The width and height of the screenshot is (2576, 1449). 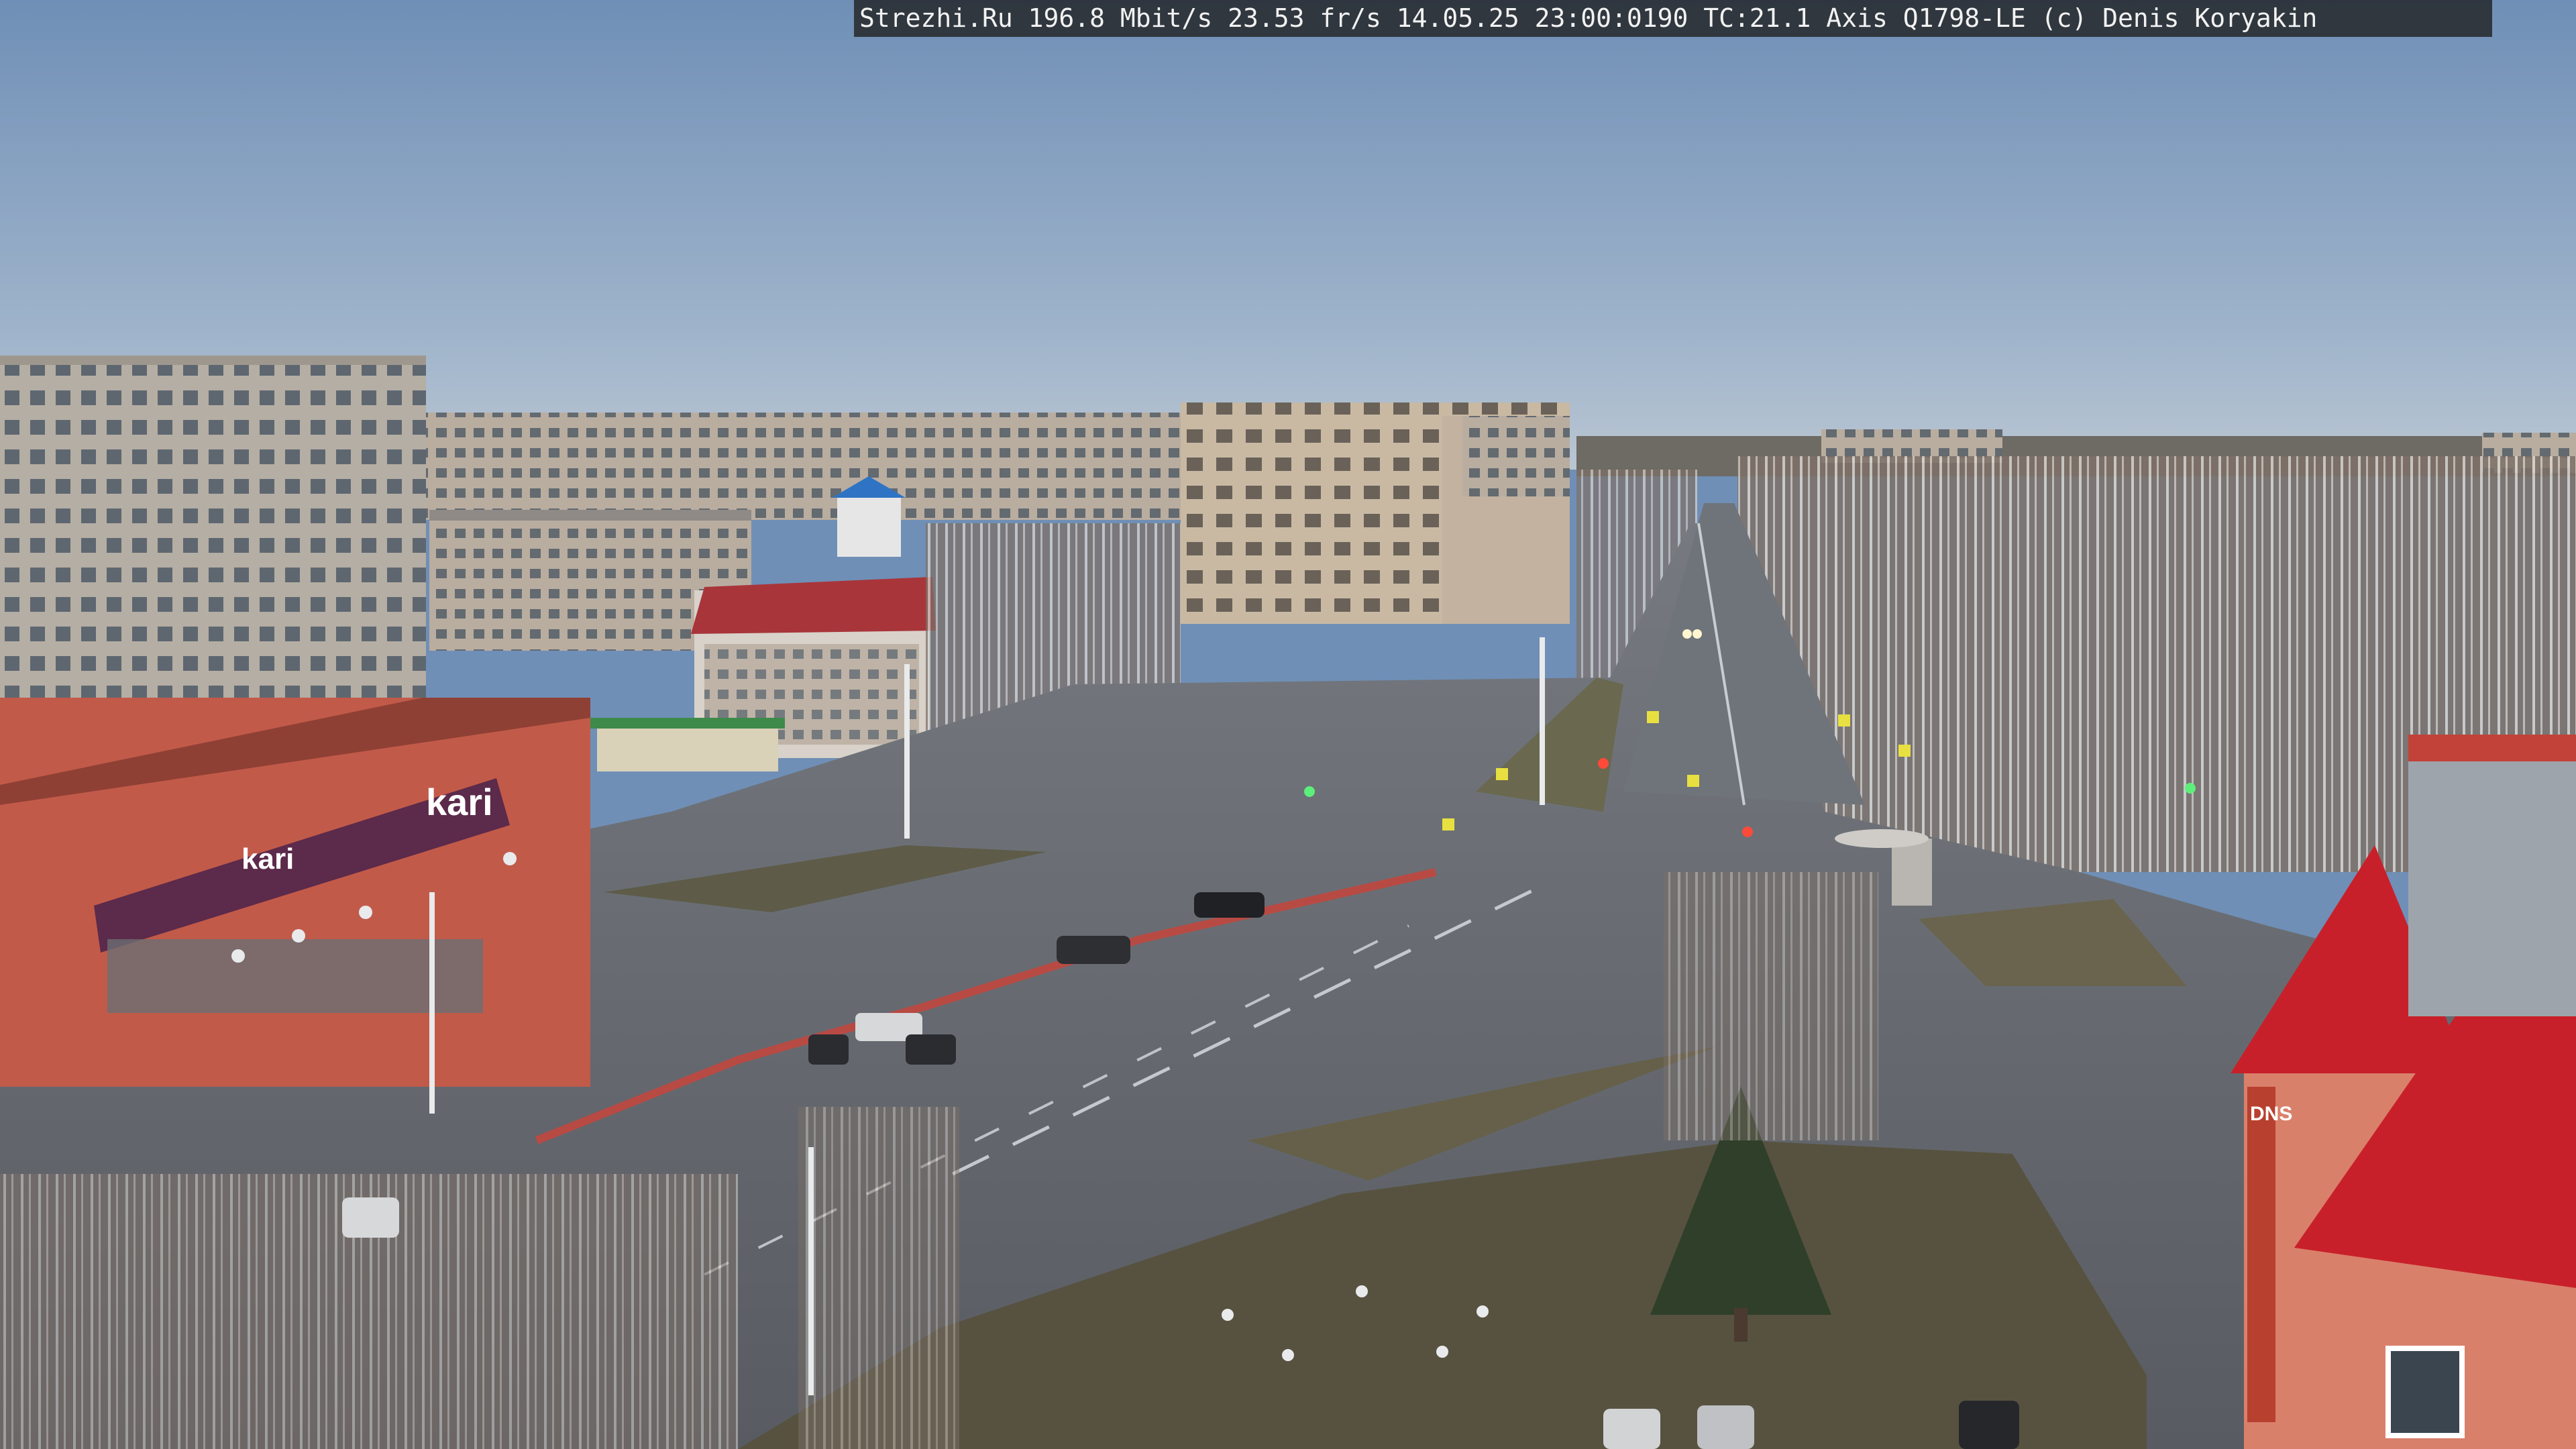 I want to click on foreground-birches-center, so click(x=878, y=1278).